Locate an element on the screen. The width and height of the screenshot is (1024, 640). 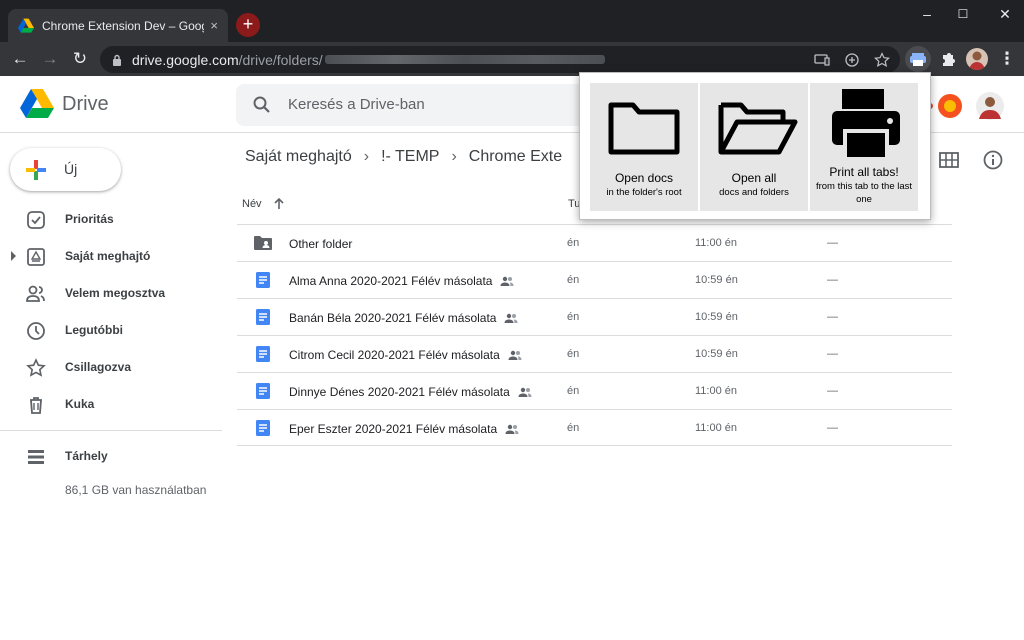
browser-tab: Chrome Extension Dev – Google × is located at coordinates (118, 25).